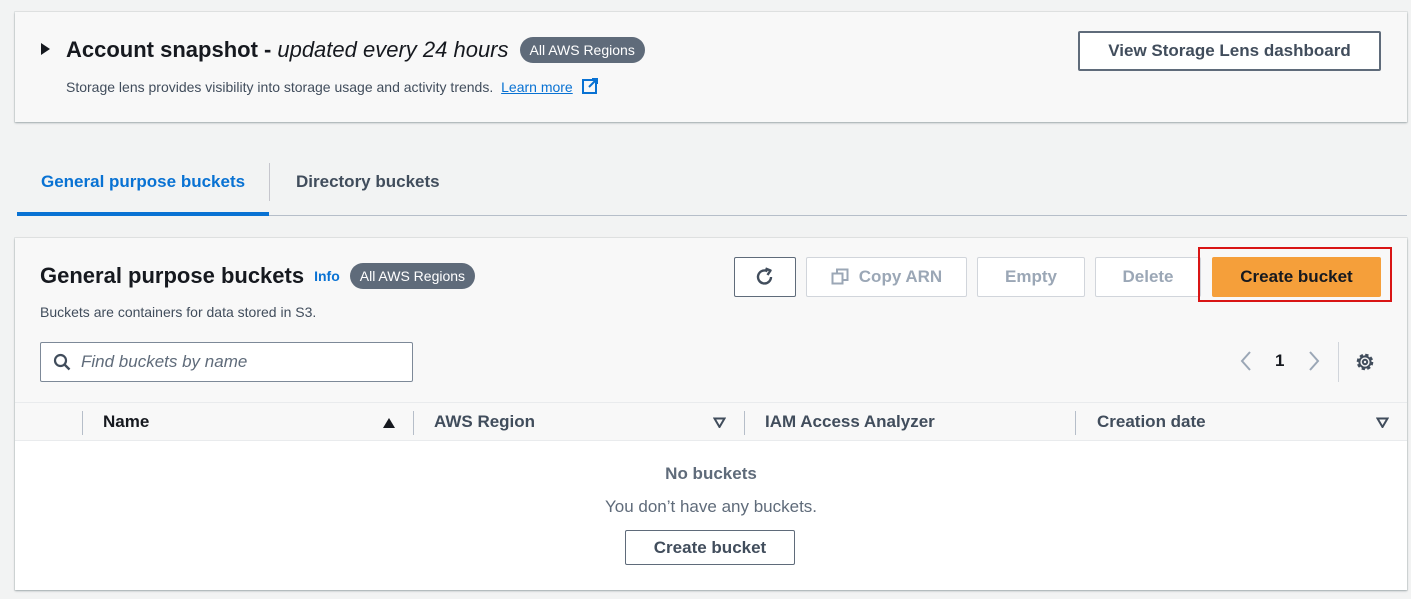  What do you see at coordinates (126, 422) in the screenshot?
I see `column-header-name: Name` at bounding box center [126, 422].